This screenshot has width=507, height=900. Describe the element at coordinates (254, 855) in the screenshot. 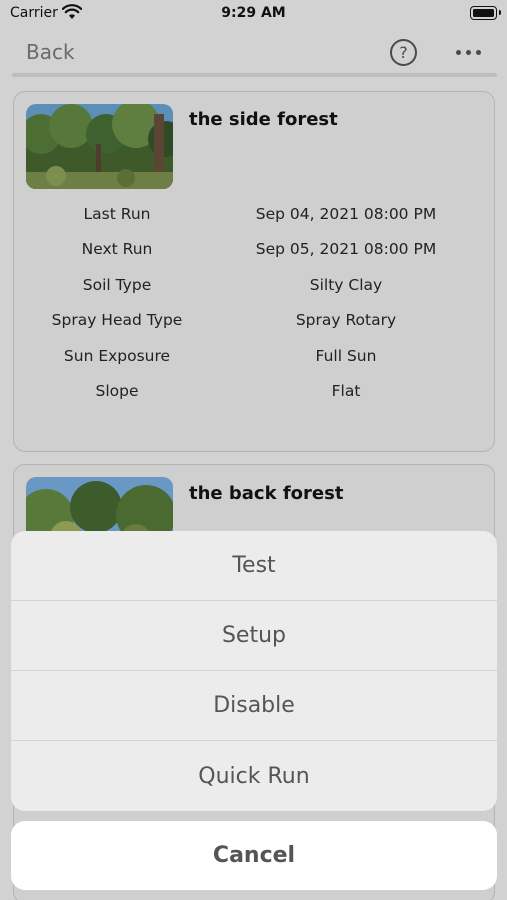

I see `cancel-button: Cancel` at that location.